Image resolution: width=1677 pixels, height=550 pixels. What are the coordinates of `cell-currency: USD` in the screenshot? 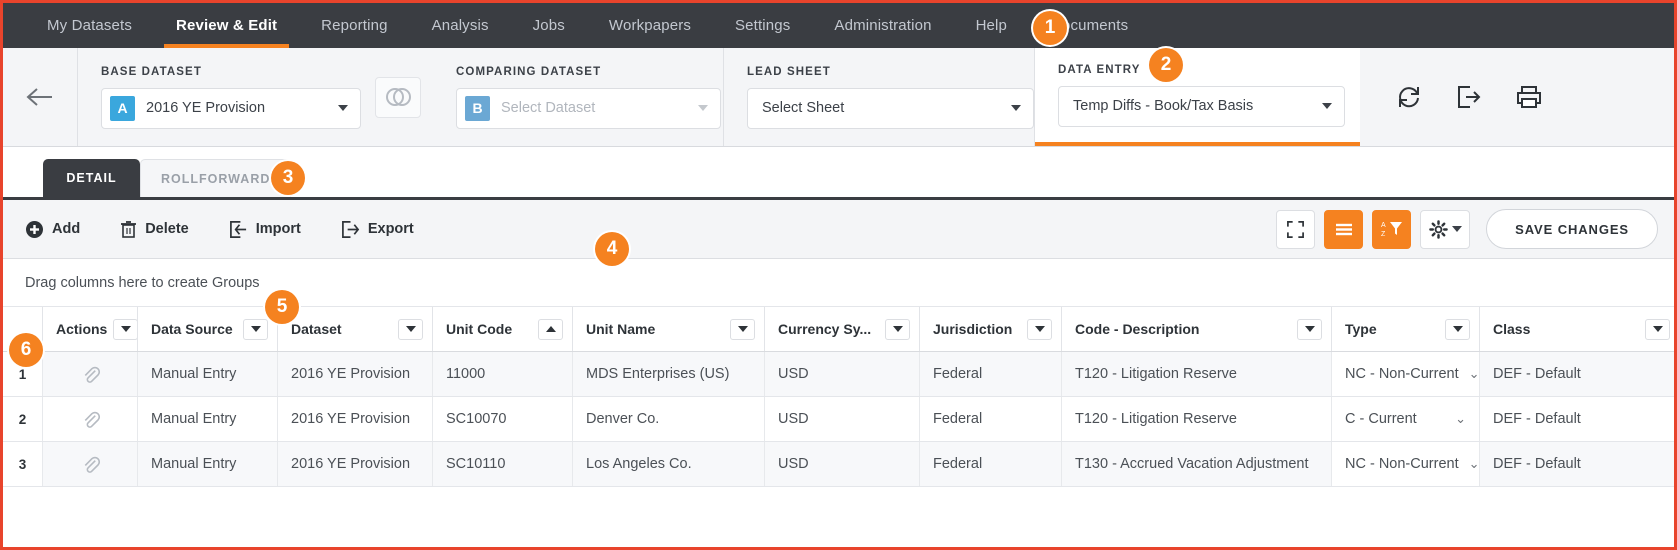 It's located at (842, 464).